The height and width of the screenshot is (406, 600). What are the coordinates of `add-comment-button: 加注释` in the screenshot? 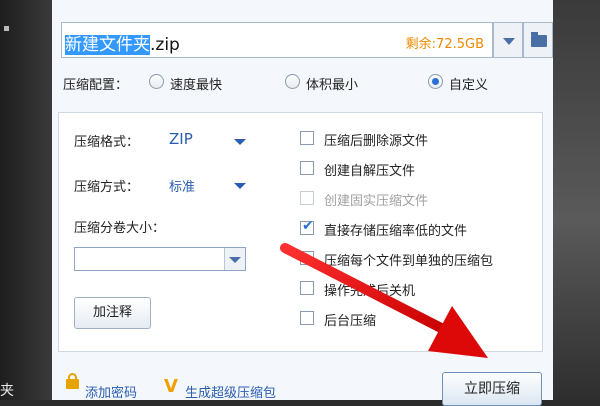 It's located at (112, 313).